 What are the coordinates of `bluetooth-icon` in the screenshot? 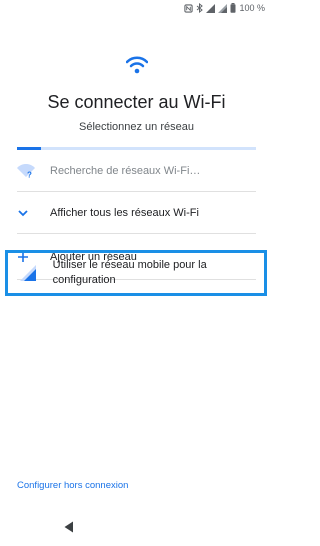 It's located at (200, 8).